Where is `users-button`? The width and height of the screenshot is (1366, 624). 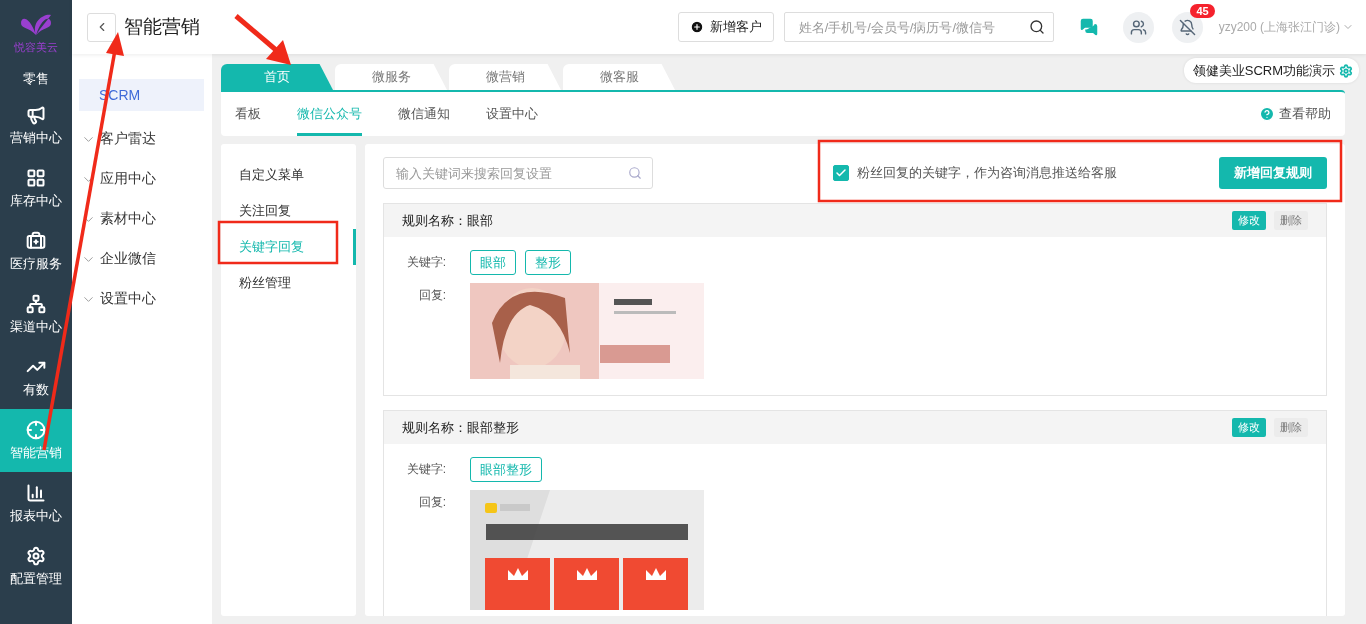
users-button is located at coordinates (1138, 27).